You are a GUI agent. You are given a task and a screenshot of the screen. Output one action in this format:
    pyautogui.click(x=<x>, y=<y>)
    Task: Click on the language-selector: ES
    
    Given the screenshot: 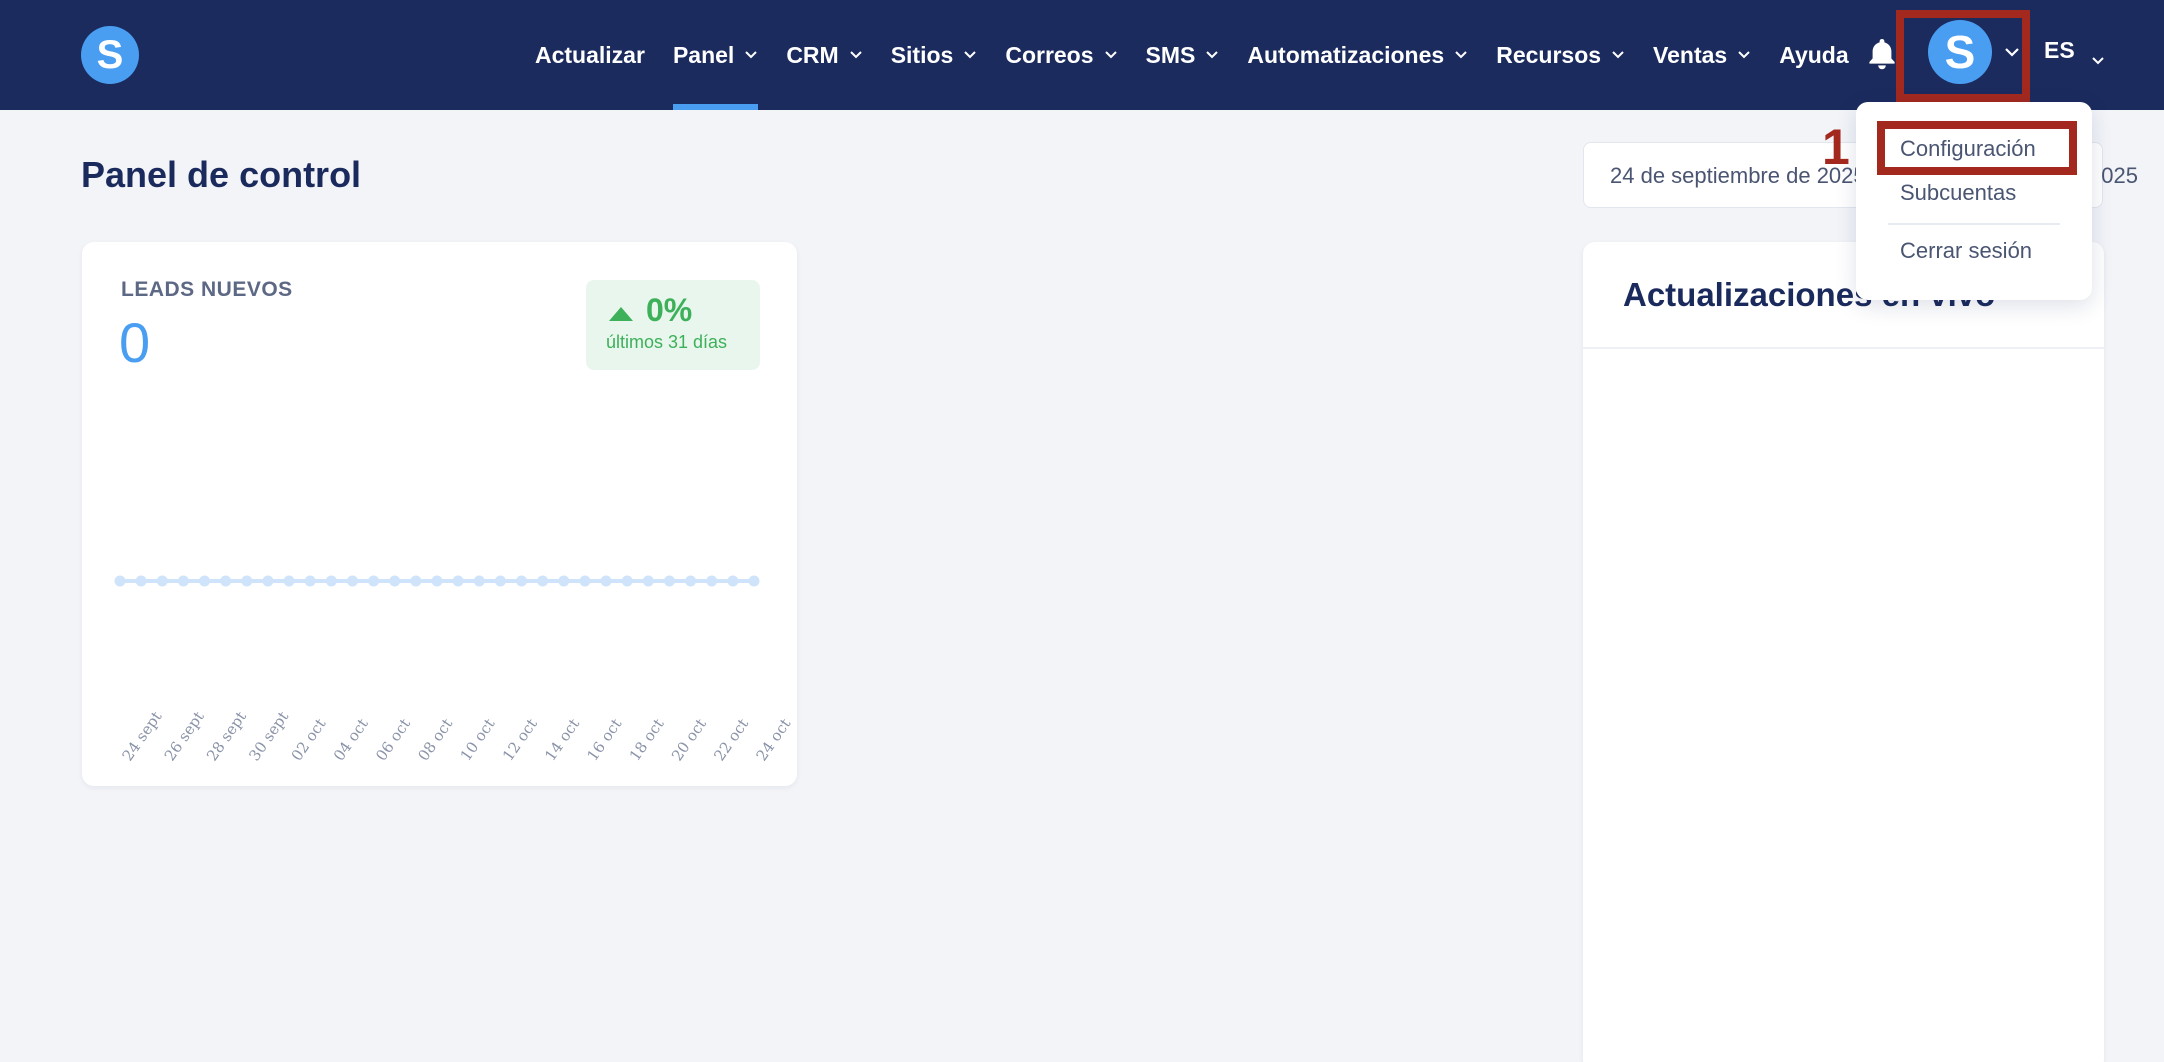 What is the action you would take?
    pyautogui.click(x=2074, y=50)
    